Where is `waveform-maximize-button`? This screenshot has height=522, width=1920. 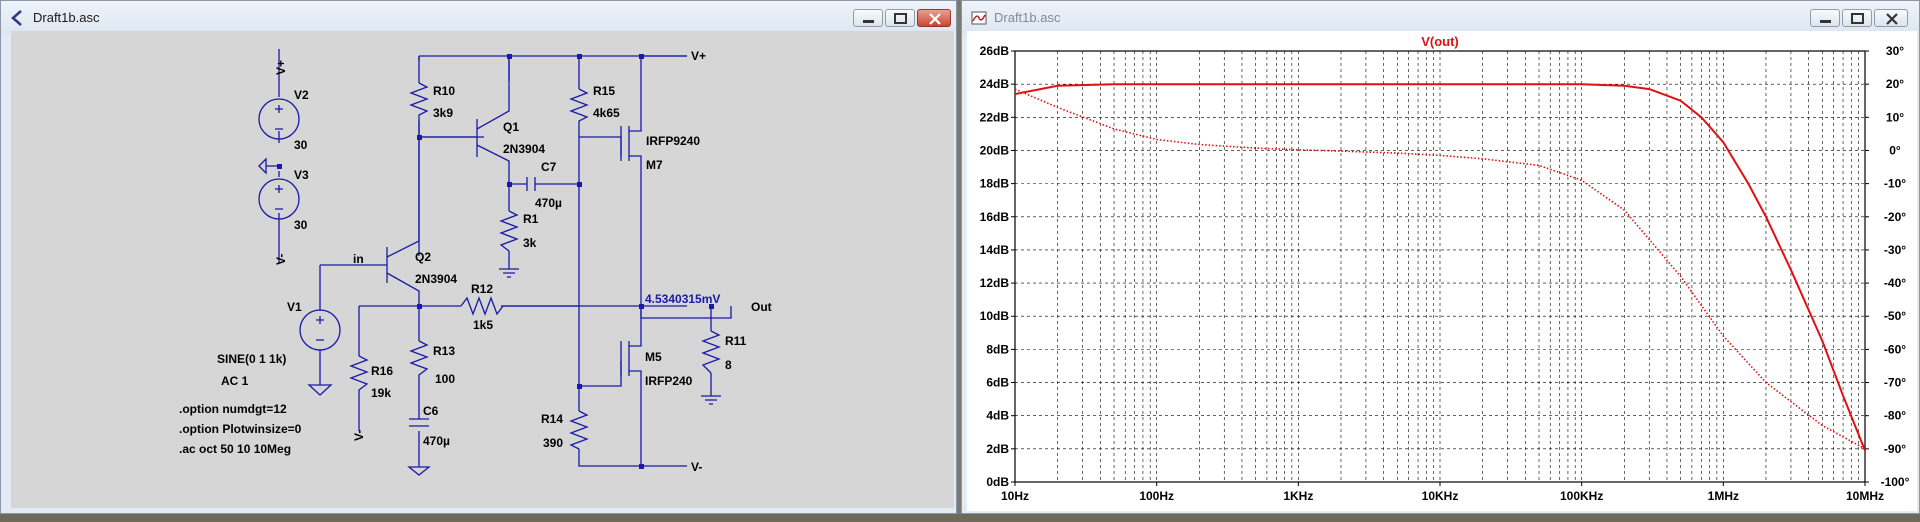
waveform-maximize-button is located at coordinates (1857, 18).